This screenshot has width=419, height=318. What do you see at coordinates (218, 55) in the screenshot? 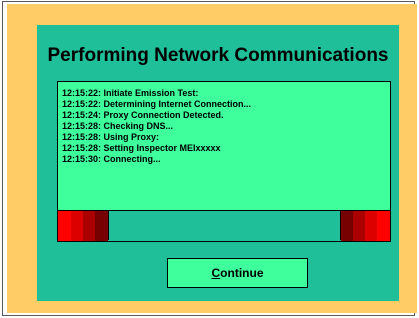
I see `dialog-title: Performing Network Communications` at bounding box center [218, 55].